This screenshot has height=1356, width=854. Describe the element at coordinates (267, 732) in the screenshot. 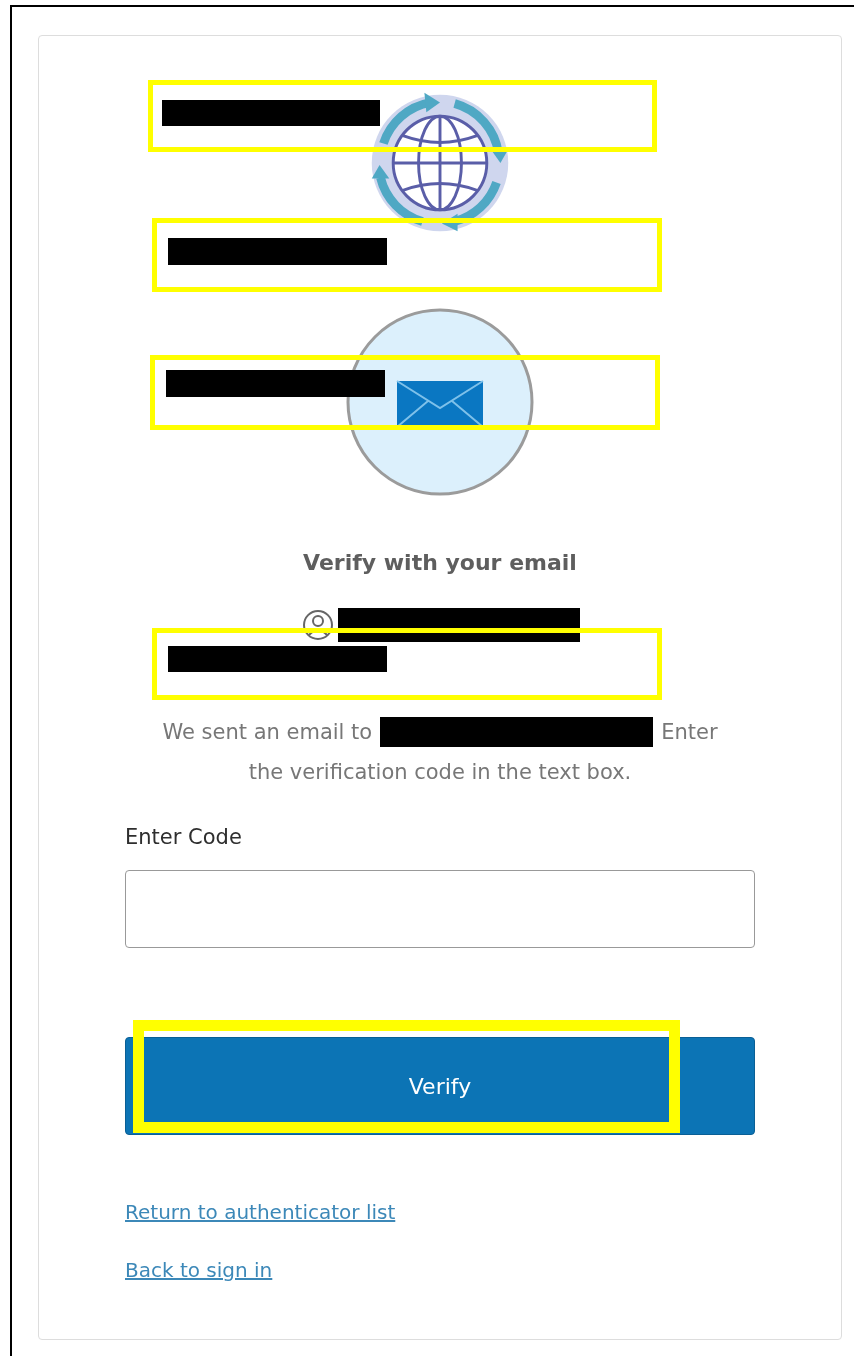

I see `message-text: We sent an email to` at that location.